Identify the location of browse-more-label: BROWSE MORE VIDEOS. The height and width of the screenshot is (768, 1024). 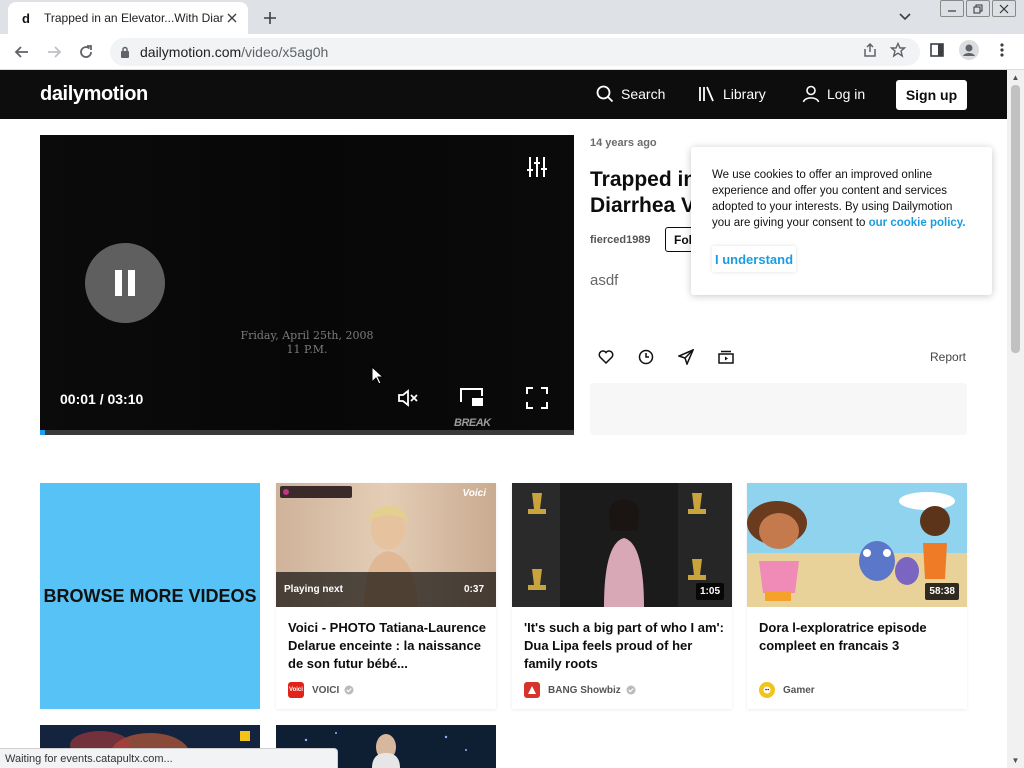
(150, 595).